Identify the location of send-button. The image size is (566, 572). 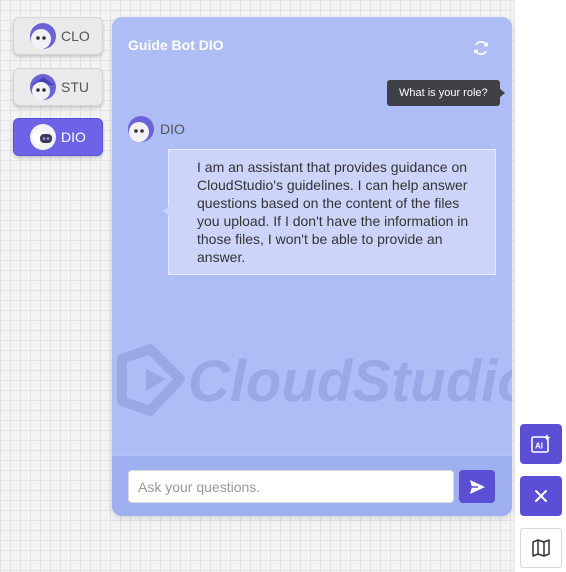
(477, 486).